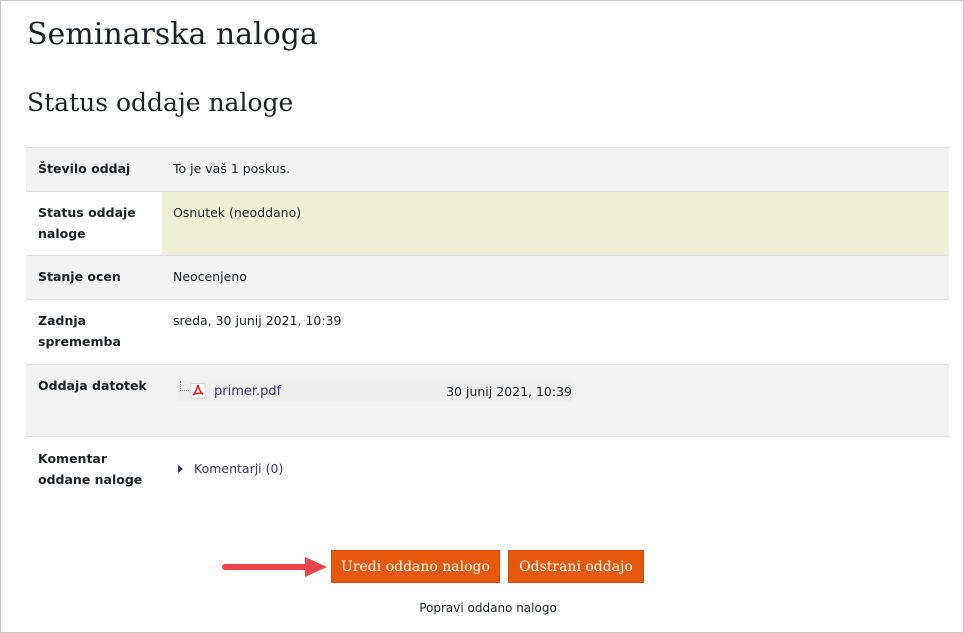  Describe the element at coordinates (415, 566) in the screenshot. I see `edit-submission-button: Uredi oddano nalogo` at that location.